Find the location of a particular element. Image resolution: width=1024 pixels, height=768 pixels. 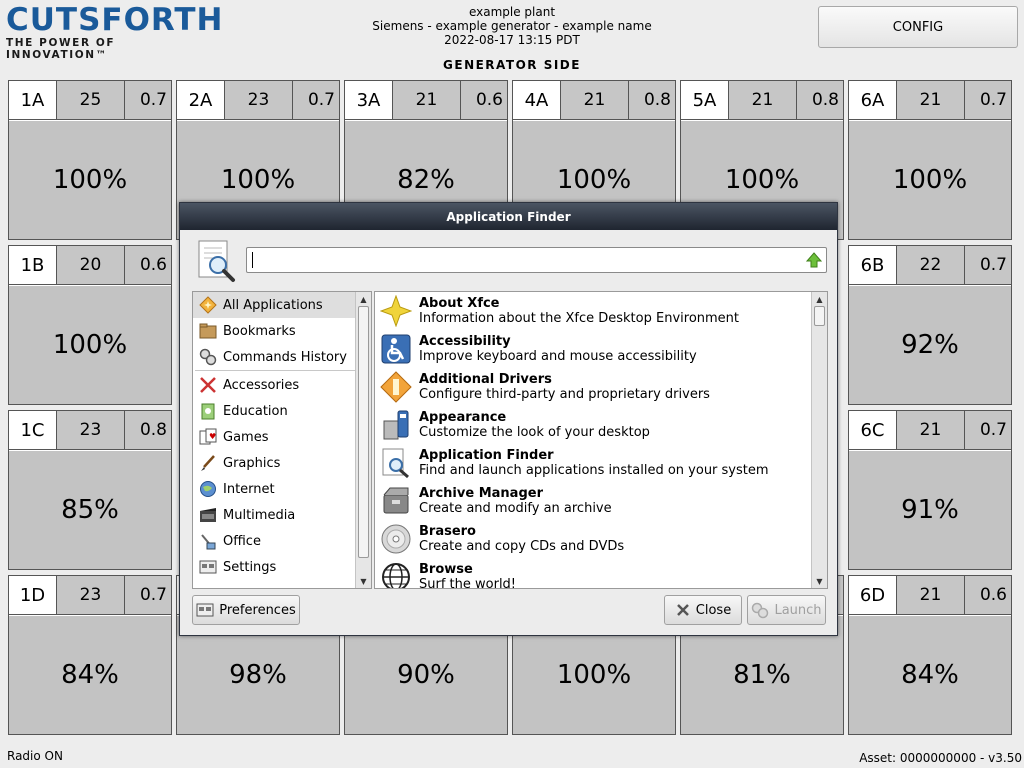

brush-tile-1d: 1D 23 0.7 84% is located at coordinates (90, 655).